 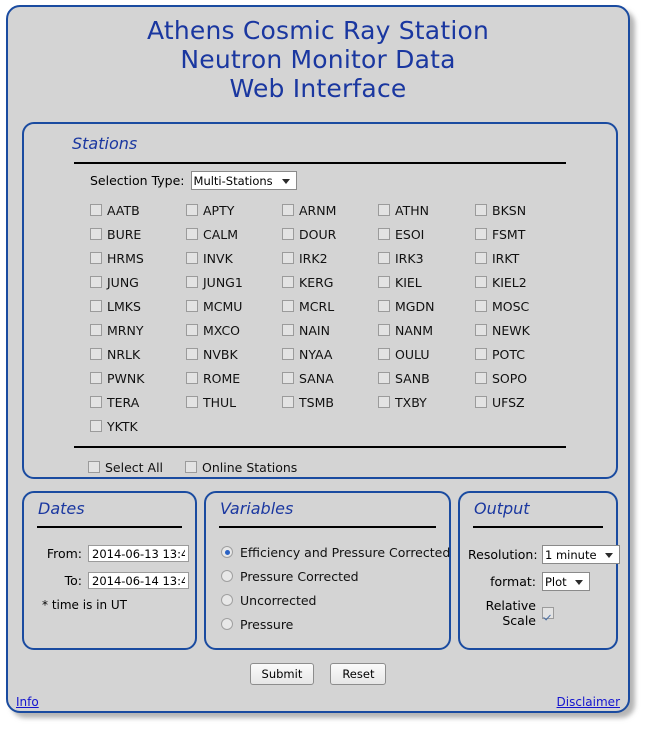 What do you see at coordinates (548, 613) in the screenshot?
I see `relative-scale-checkbox` at bounding box center [548, 613].